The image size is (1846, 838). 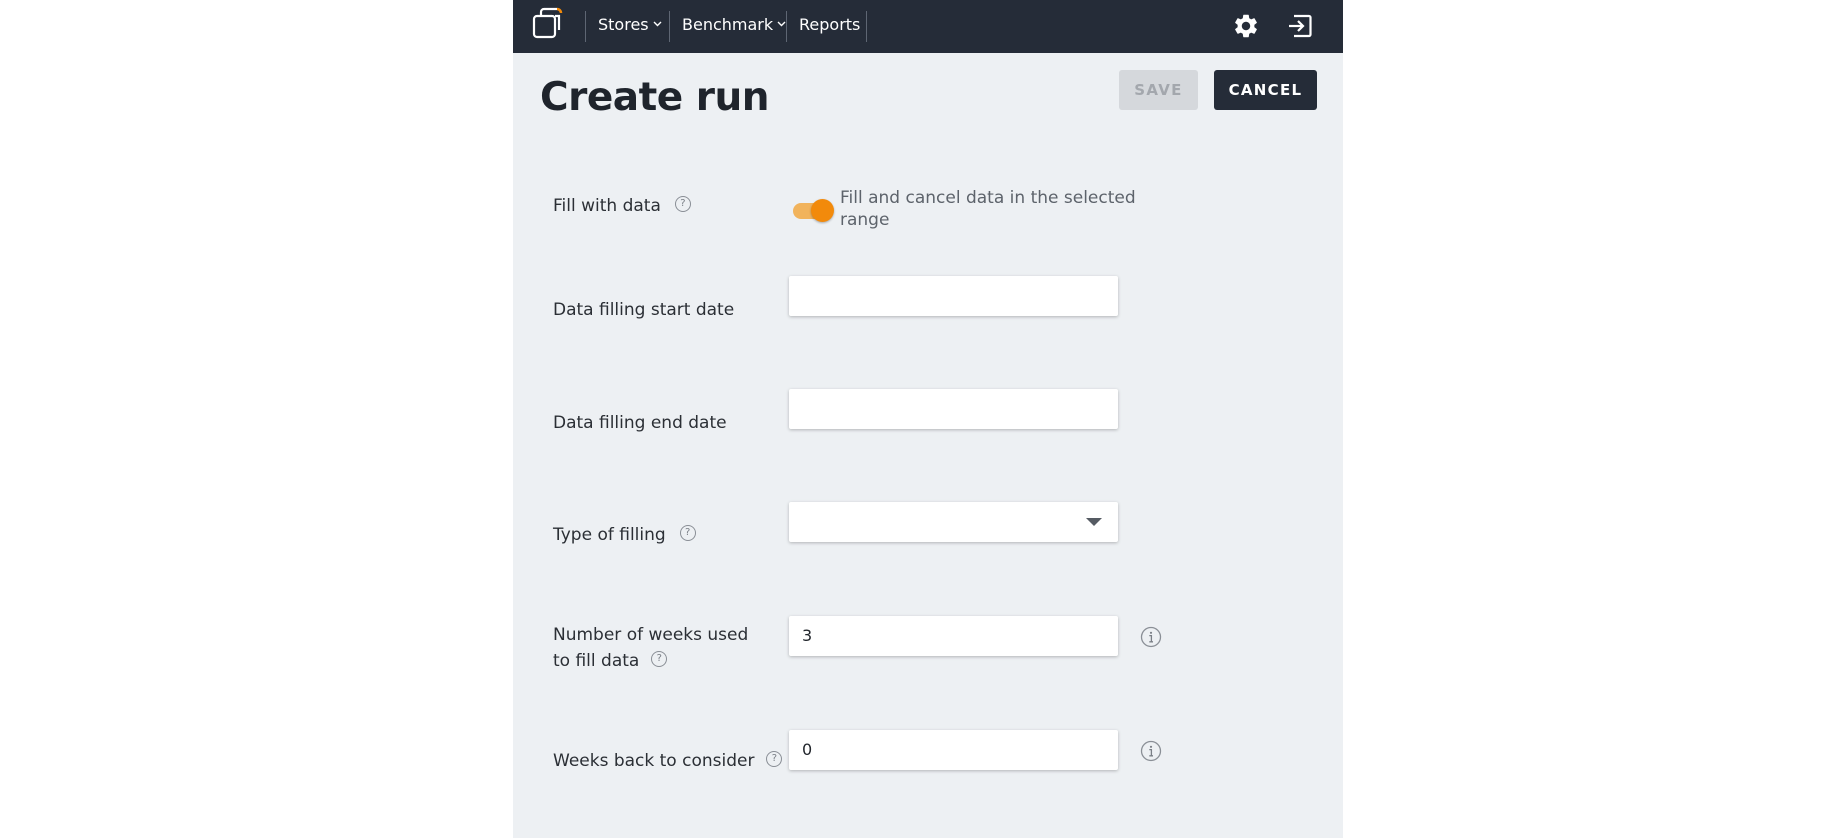 I want to click on weeks-used-text: Number of weeks used to fill data, so click(x=651, y=648).